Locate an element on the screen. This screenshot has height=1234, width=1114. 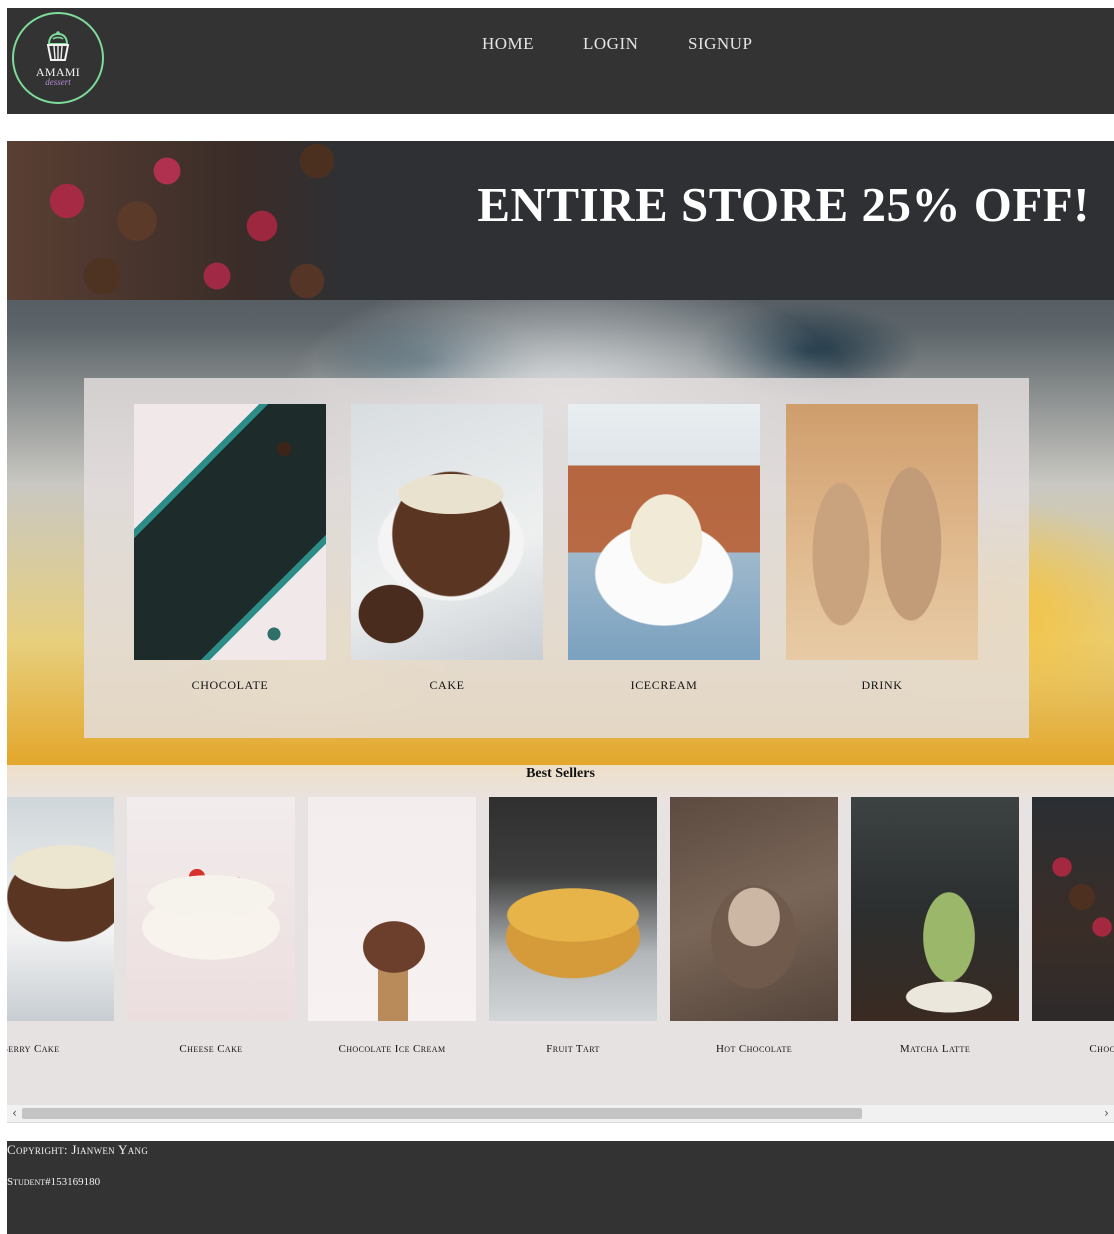
main-nav: HOME LOGIN SIGNUP is located at coordinates (560, 45).